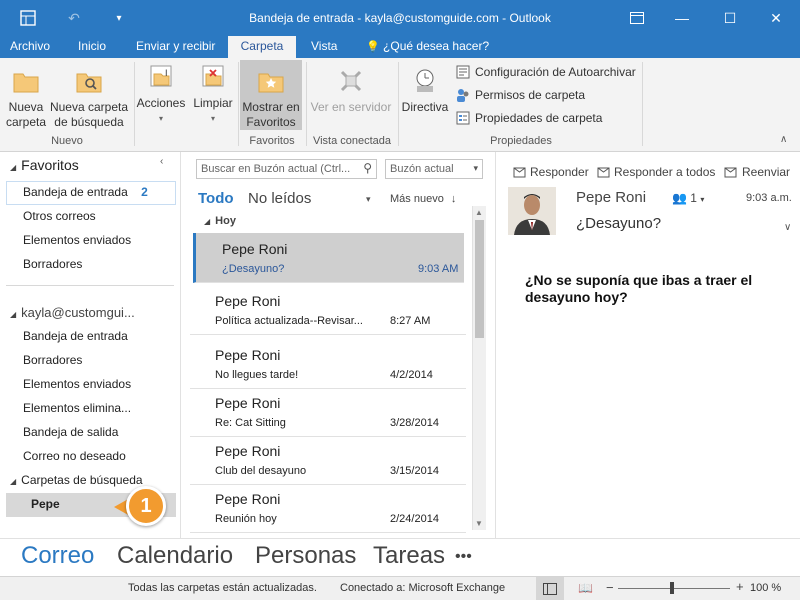 The height and width of the screenshot is (600, 800). Describe the element at coordinates (423, 199) in the screenshot. I see `sort-button: Más nuevo ↓` at that location.